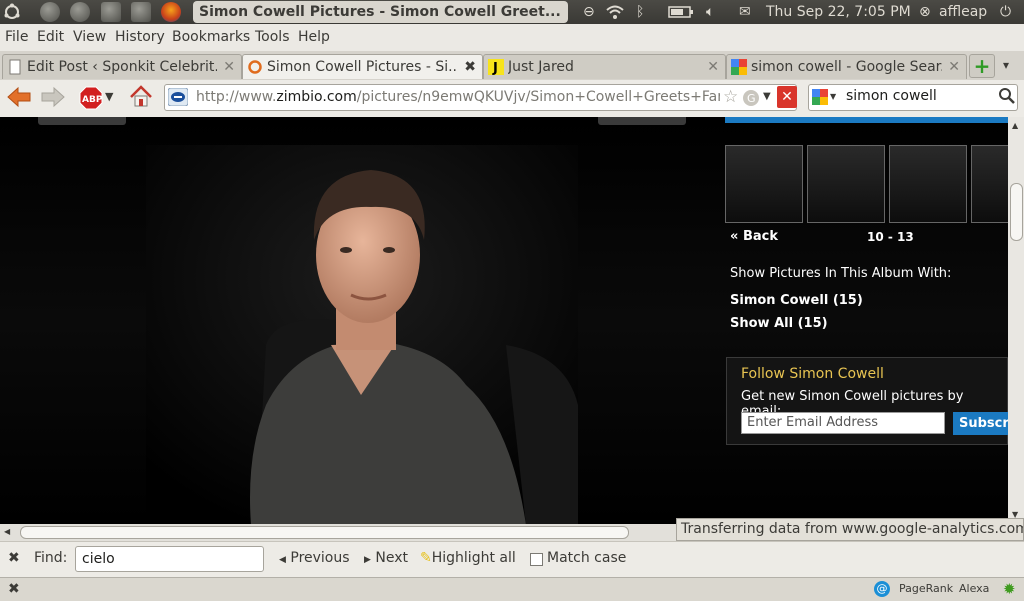 Image resolution: width=1024 pixels, height=601 pixels. Describe the element at coordinates (604, 66) in the screenshot. I see `tab-just-jared: J Just Jared ✕` at that location.